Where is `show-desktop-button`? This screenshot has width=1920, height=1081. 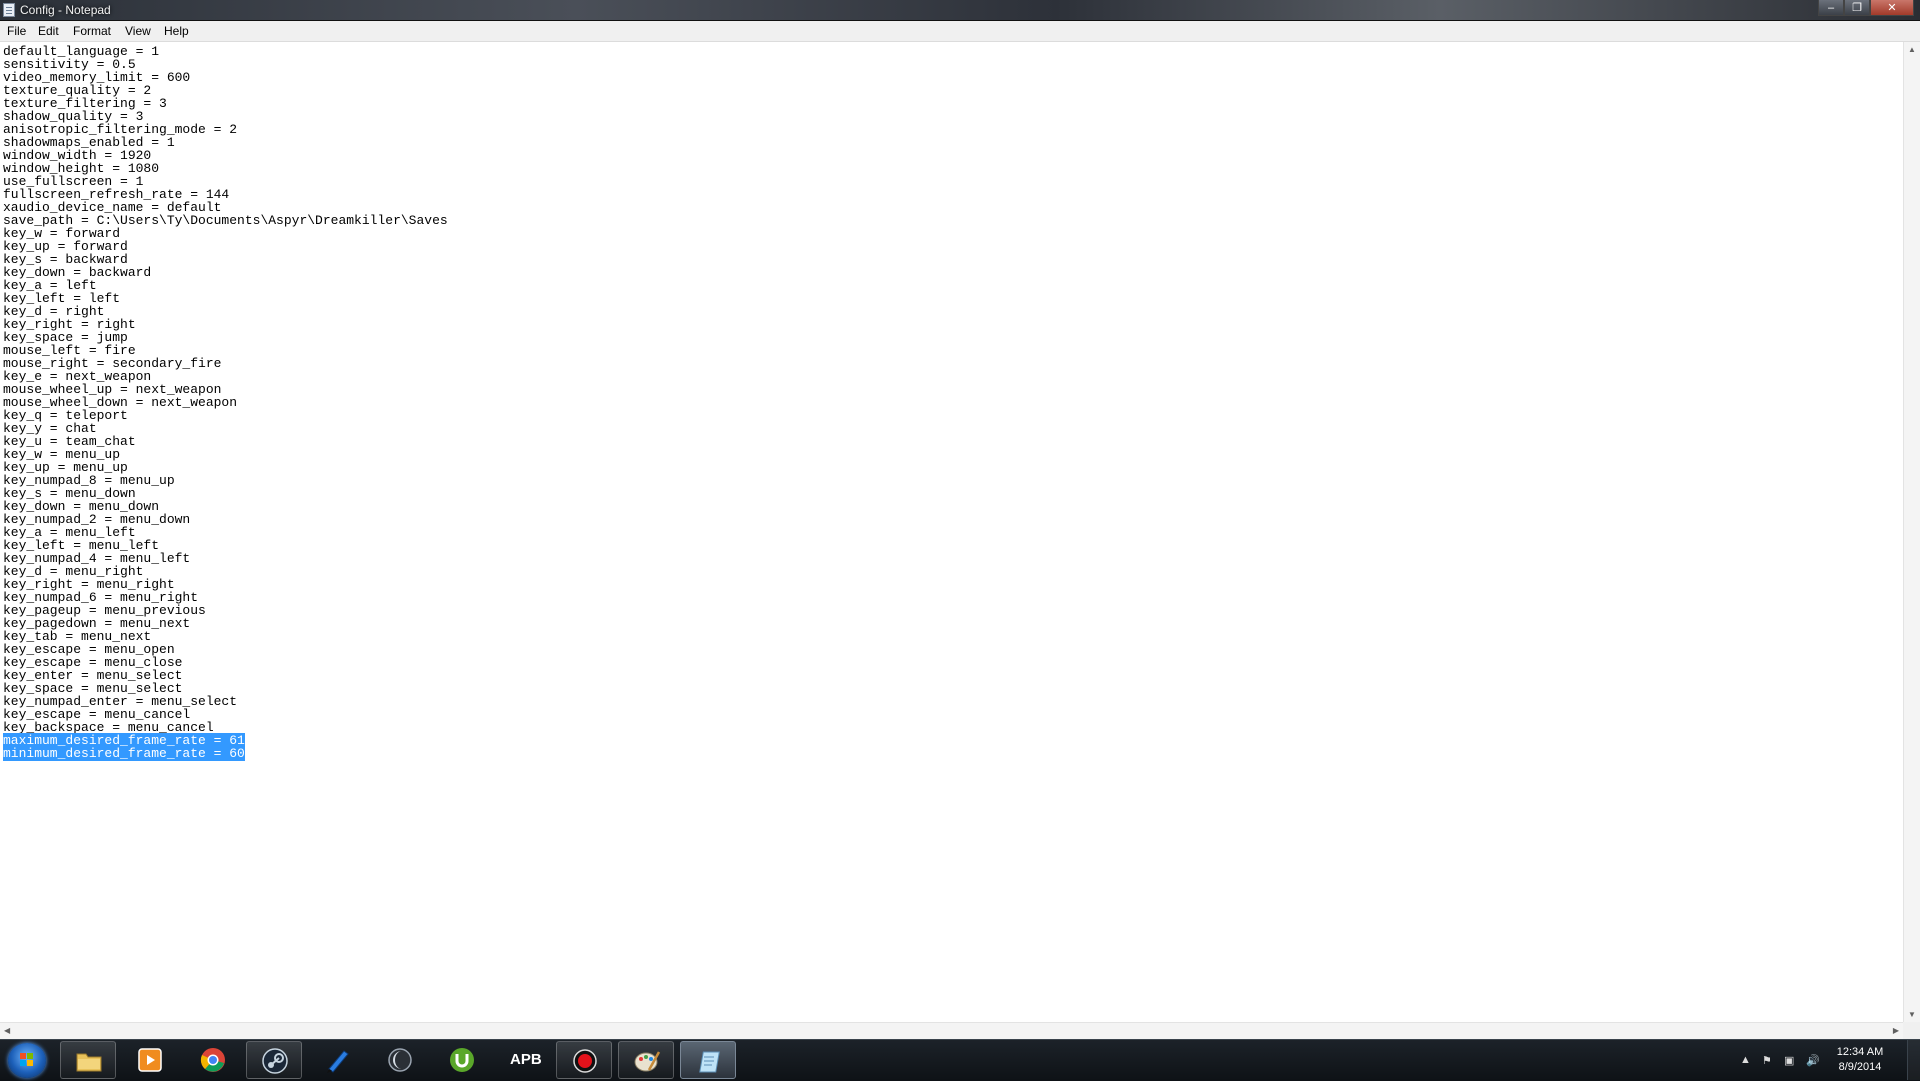
show-desktop-button is located at coordinates (1913, 1060).